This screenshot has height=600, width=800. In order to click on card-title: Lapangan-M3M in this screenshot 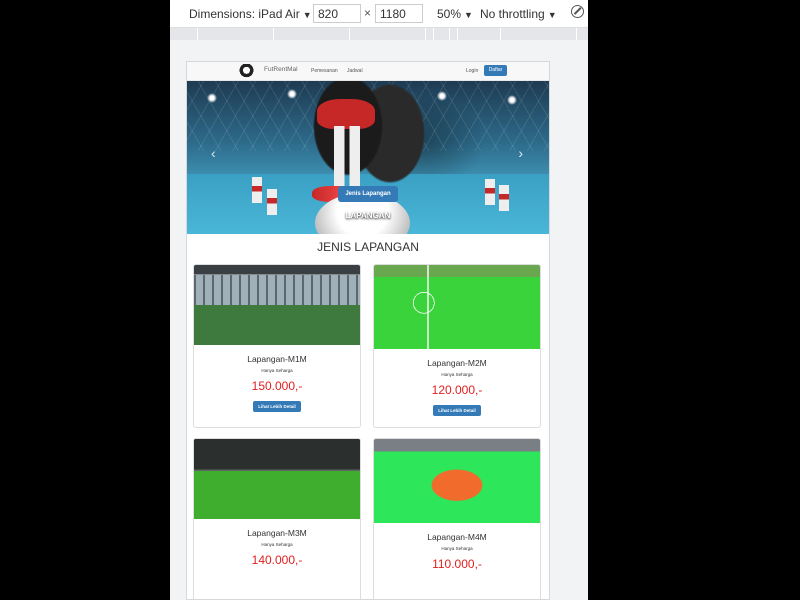, I will do `click(277, 533)`.